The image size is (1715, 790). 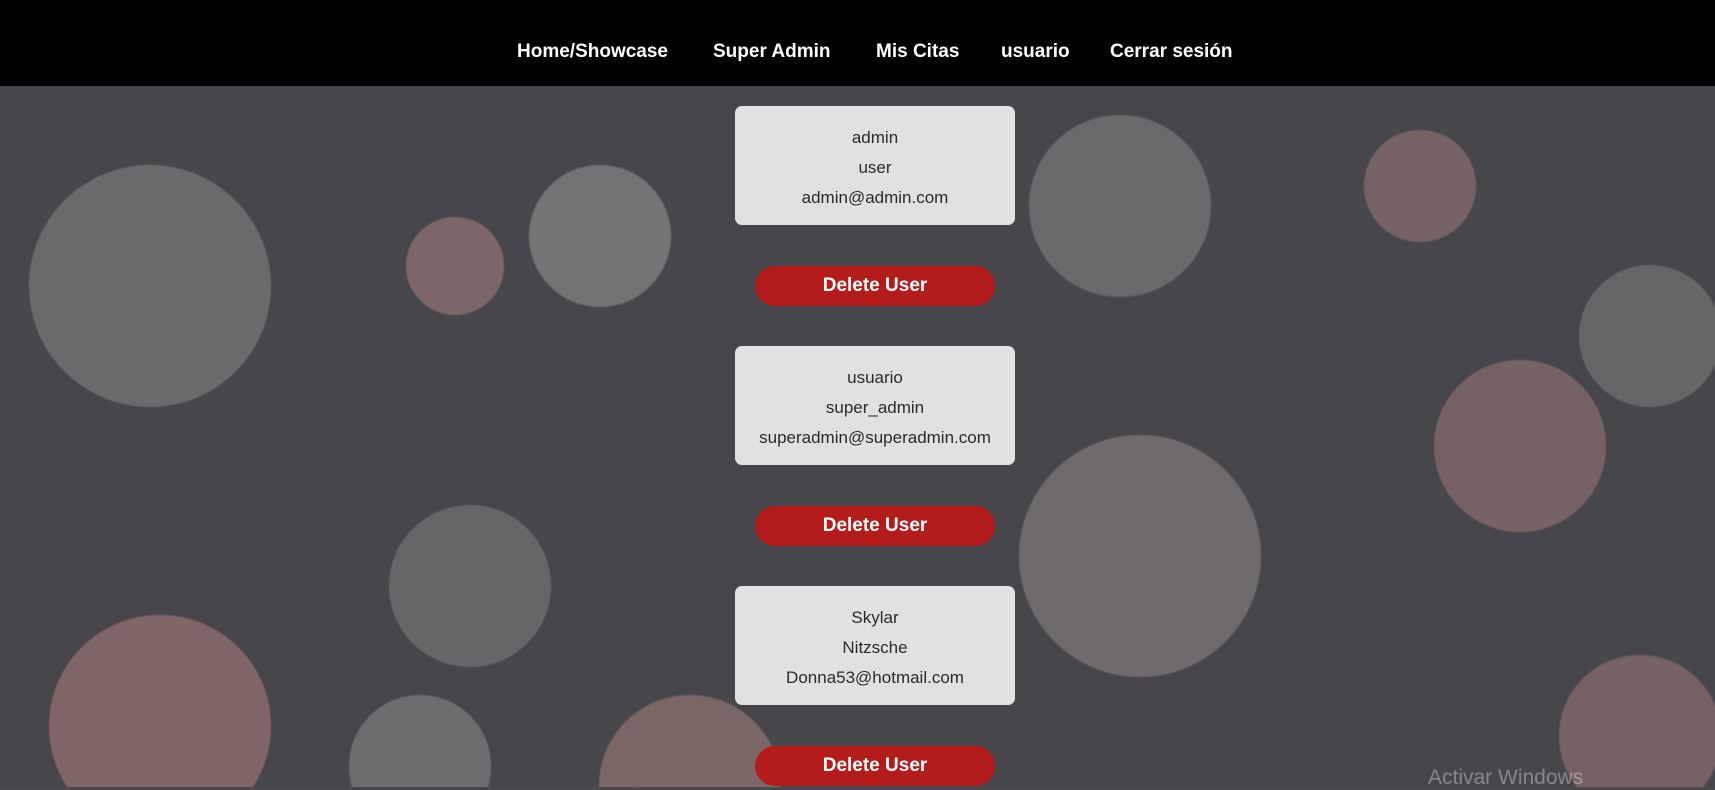 I want to click on user-role: super_admin, so click(x=875, y=407).